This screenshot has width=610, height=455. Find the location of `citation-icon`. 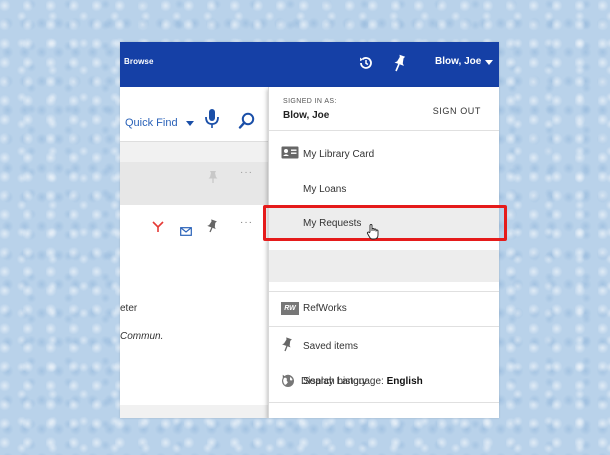

citation-icon is located at coordinates (158, 229).